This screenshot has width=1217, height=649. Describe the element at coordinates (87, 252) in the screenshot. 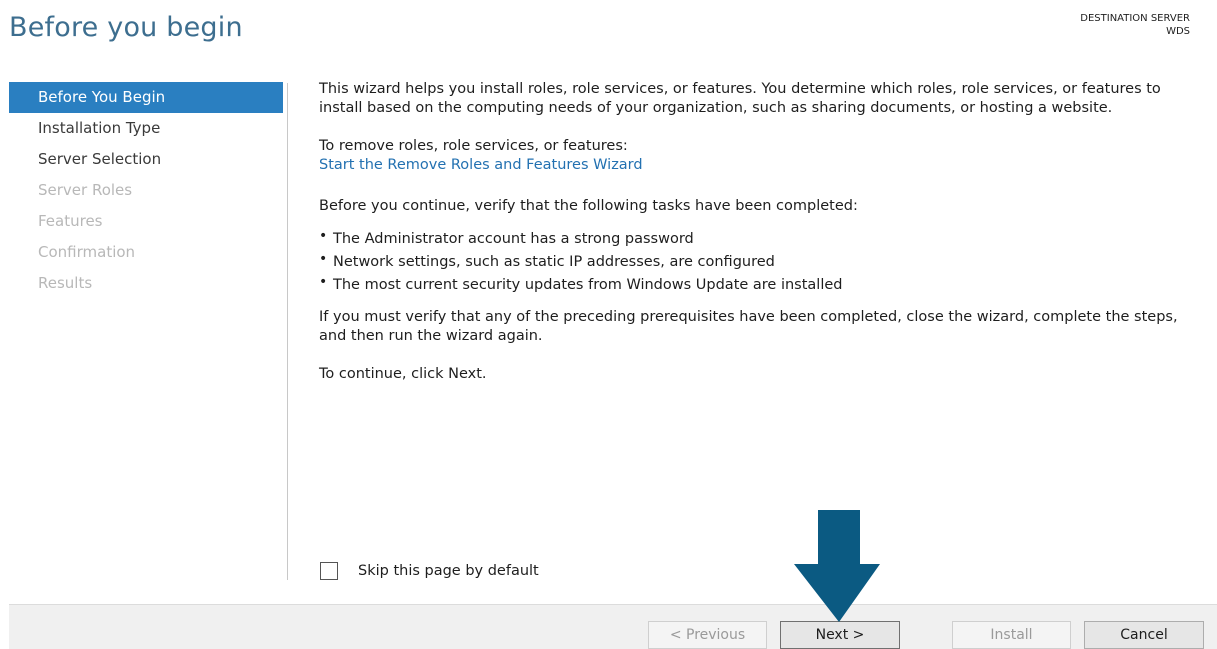

I see `nav-item-confirmation: Confirmation` at that location.